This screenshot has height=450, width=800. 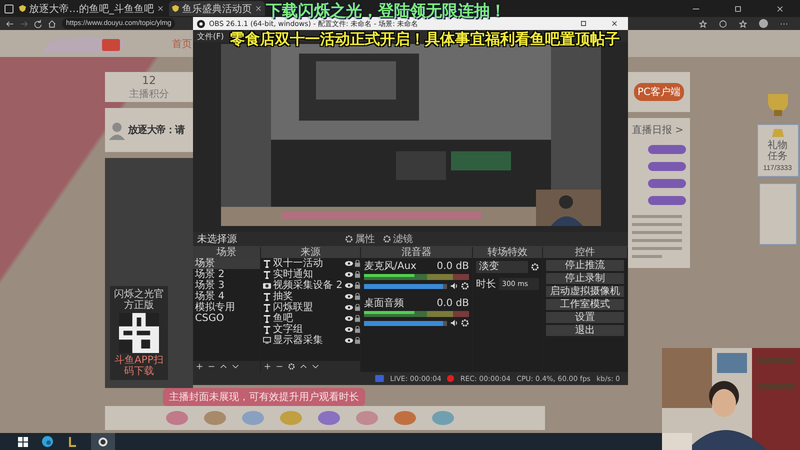 I want to click on scene-item: CSGO, so click(x=226, y=318).